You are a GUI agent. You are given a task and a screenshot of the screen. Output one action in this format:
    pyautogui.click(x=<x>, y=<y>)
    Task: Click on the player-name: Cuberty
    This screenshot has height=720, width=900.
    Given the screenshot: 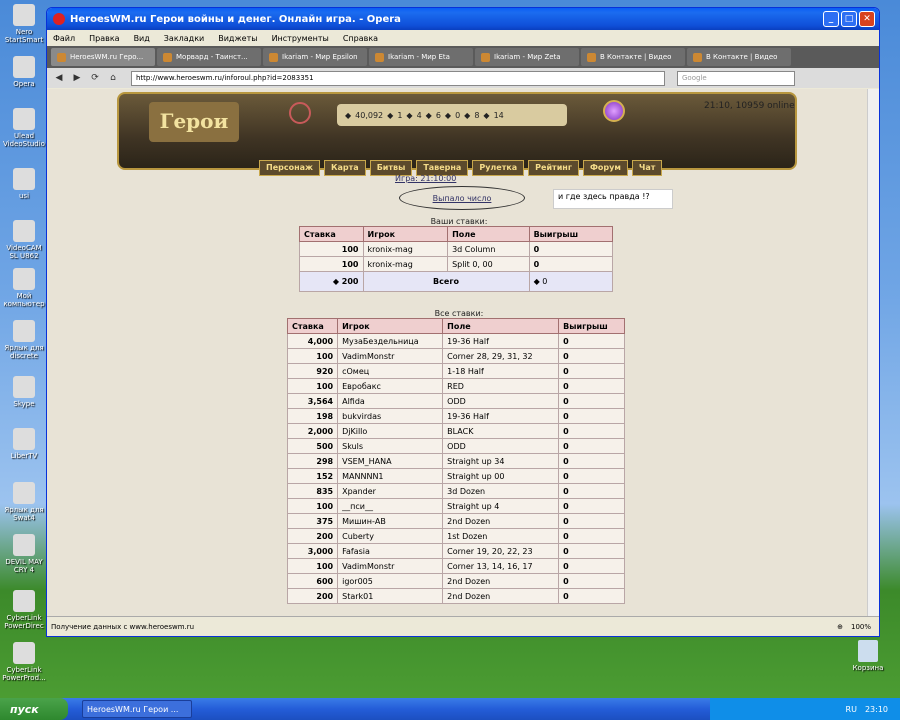 What is the action you would take?
    pyautogui.click(x=390, y=536)
    